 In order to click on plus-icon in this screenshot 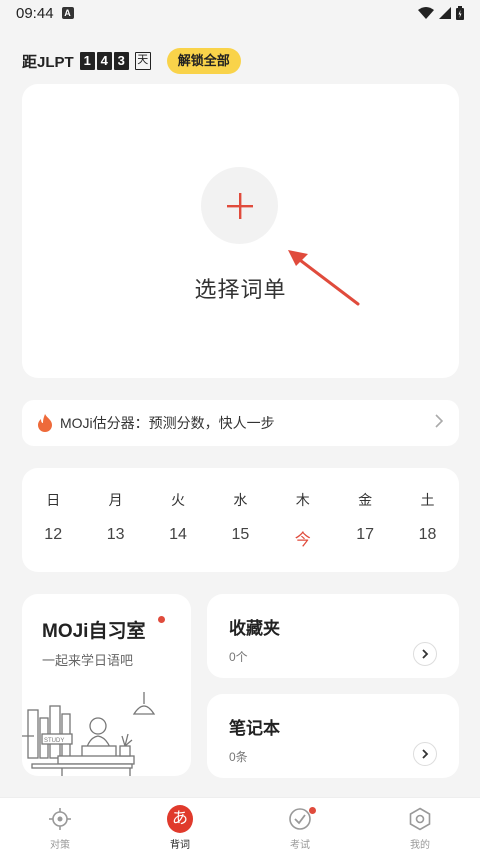, I will do `click(239, 205)`.